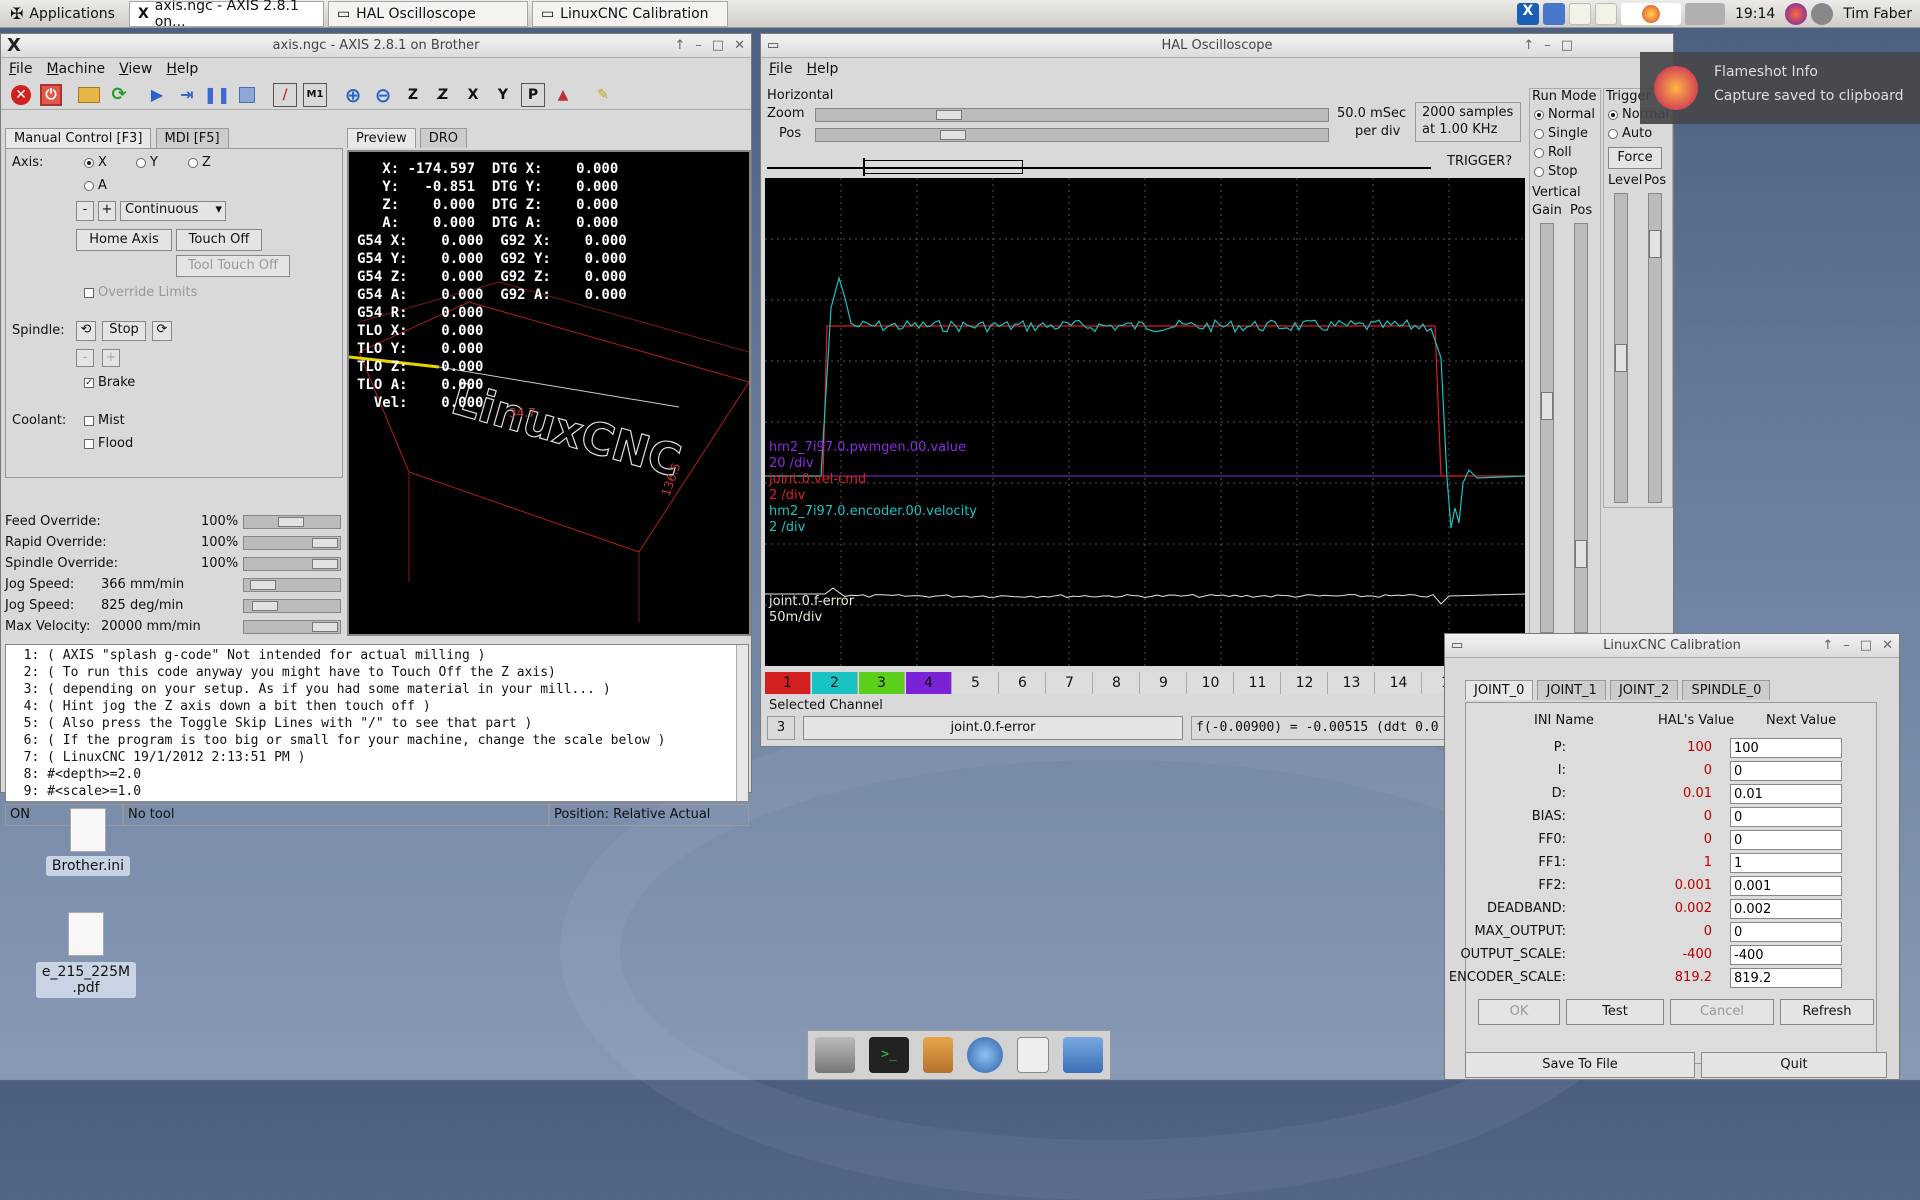 The height and width of the screenshot is (1200, 1920). I want to click on workspace-1-icon, so click(1579, 14).